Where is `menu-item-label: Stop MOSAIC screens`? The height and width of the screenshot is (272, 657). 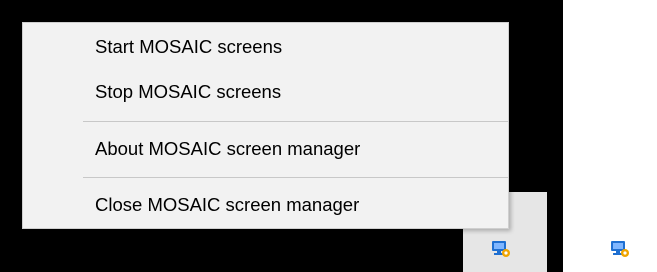
menu-item-label: Stop MOSAIC screens is located at coordinates (188, 91).